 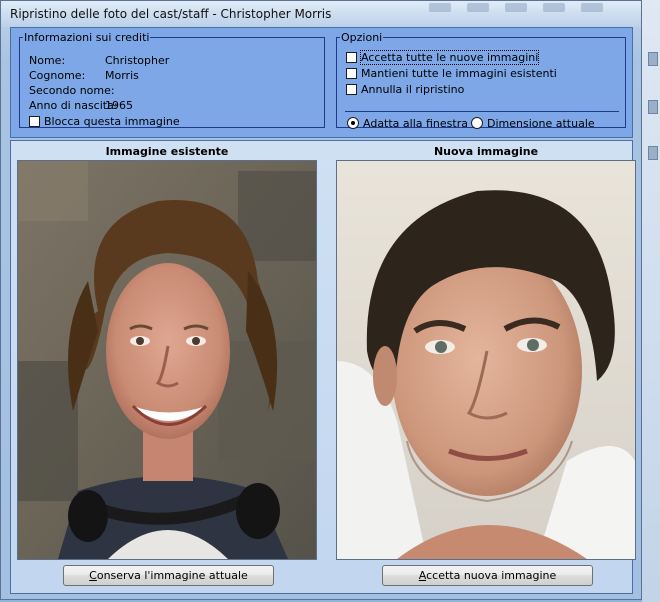 What do you see at coordinates (72, 90) in the screenshot?
I see `middle-name-label: Secondo nome:` at bounding box center [72, 90].